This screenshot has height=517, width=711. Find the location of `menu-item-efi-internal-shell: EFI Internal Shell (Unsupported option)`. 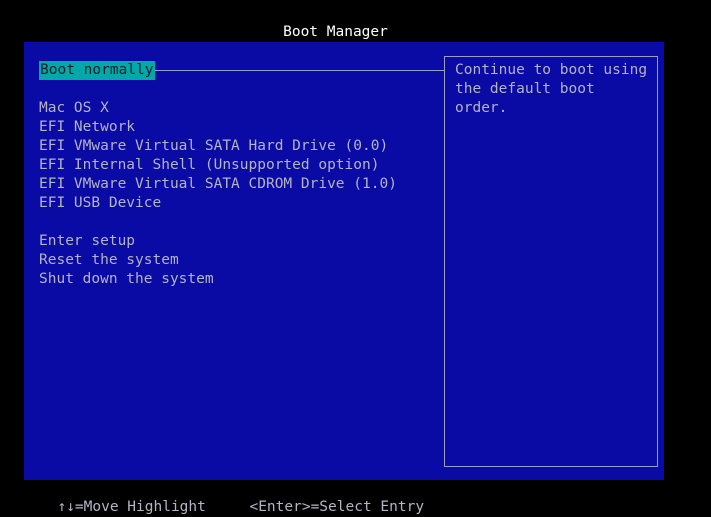

menu-item-efi-internal-shell: EFI Internal Shell (Unsupported option) is located at coordinates (239, 165).